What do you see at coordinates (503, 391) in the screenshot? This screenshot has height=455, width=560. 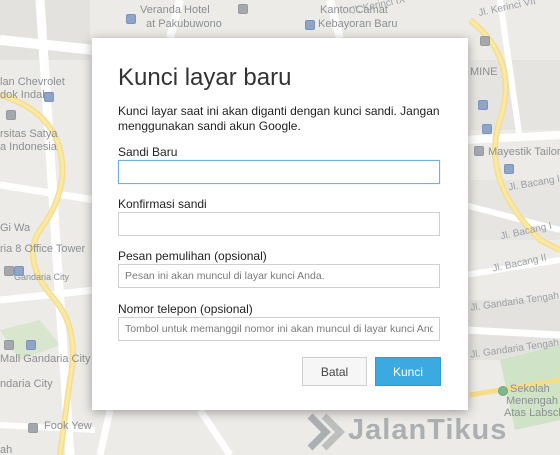 I see `map-pin-school` at bounding box center [503, 391].